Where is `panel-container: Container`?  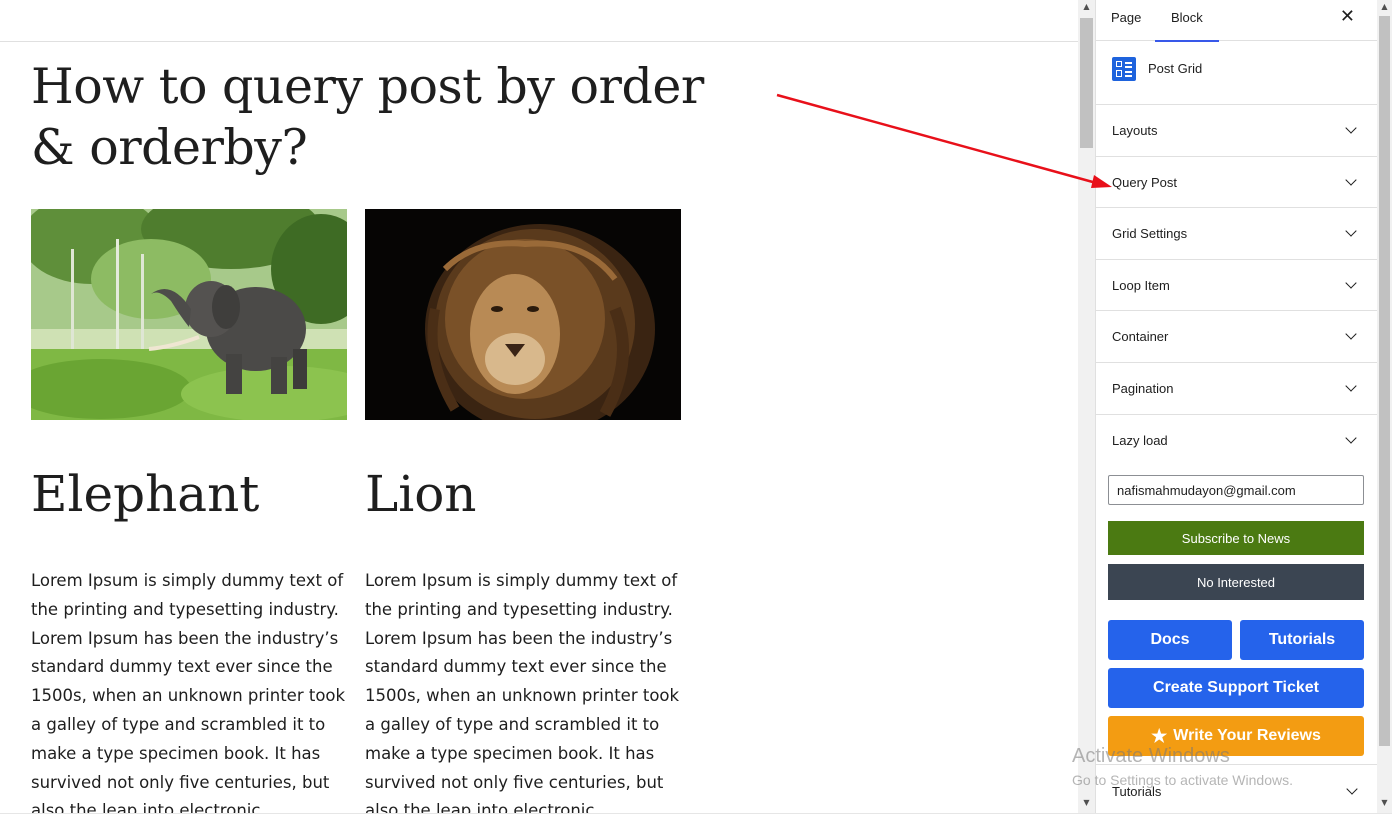
panel-container: Container is located at coordinates (1236, 337).